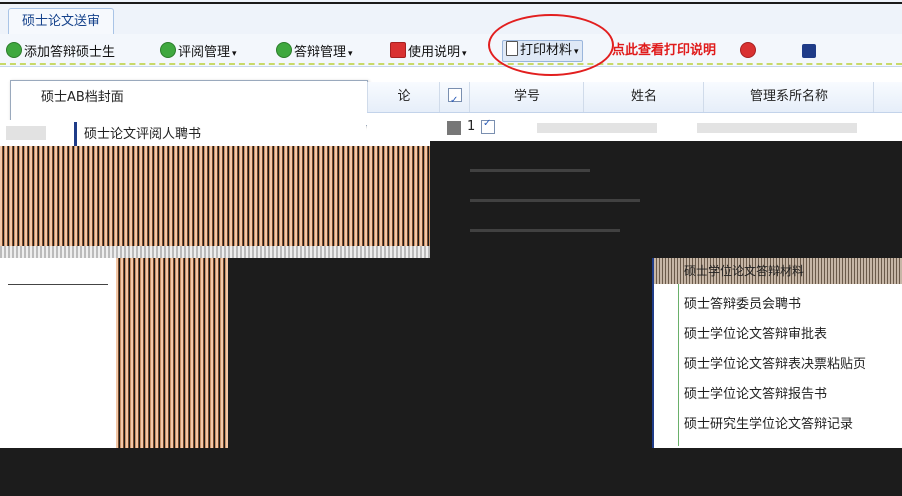  Describe the element at coordinates (887, 97) in the screenshot. I see `column-header-extra` at that location.